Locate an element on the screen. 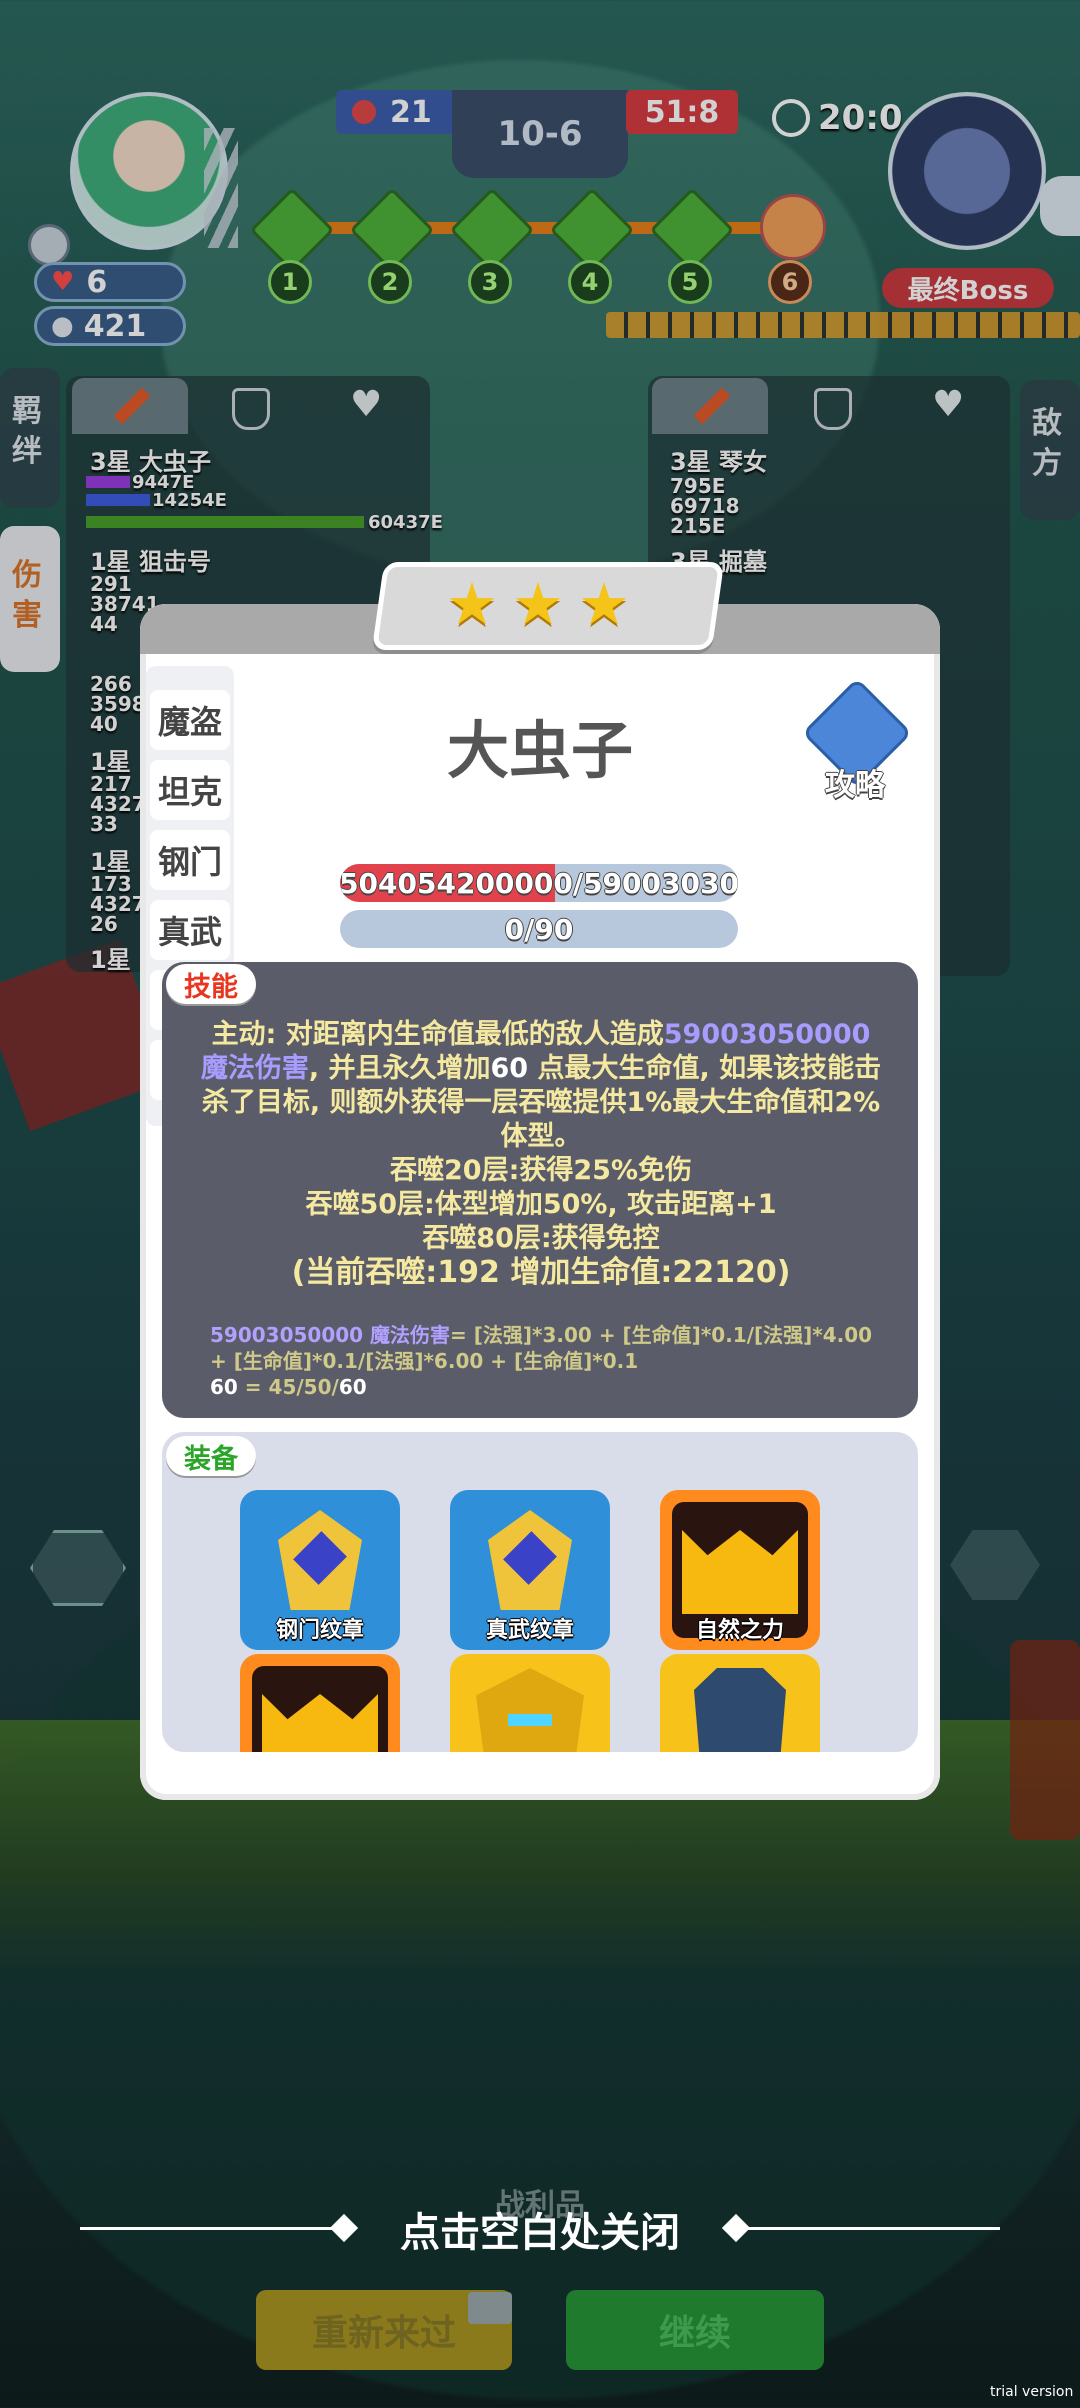  skill-line-3: 吞噬50层:体型增加50%, 攻击距离+1 is located at coordinates (541, 1204).